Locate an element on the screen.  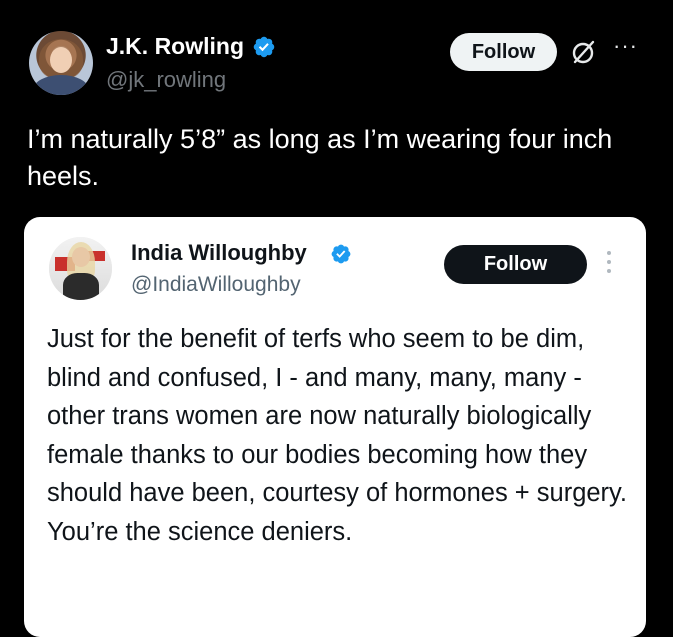
quoted-follow-button: Follow is located at coordinates (515, 264).